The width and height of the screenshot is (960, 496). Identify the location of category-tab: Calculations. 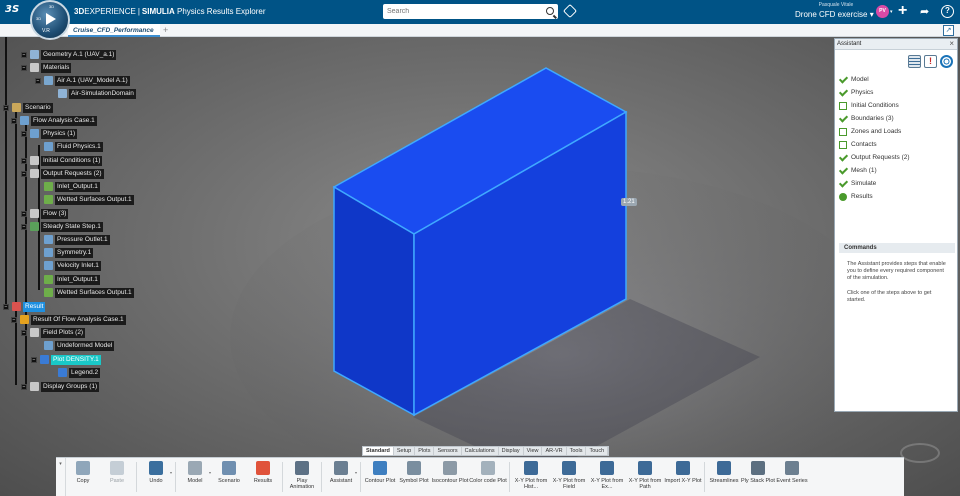
(480, 451).